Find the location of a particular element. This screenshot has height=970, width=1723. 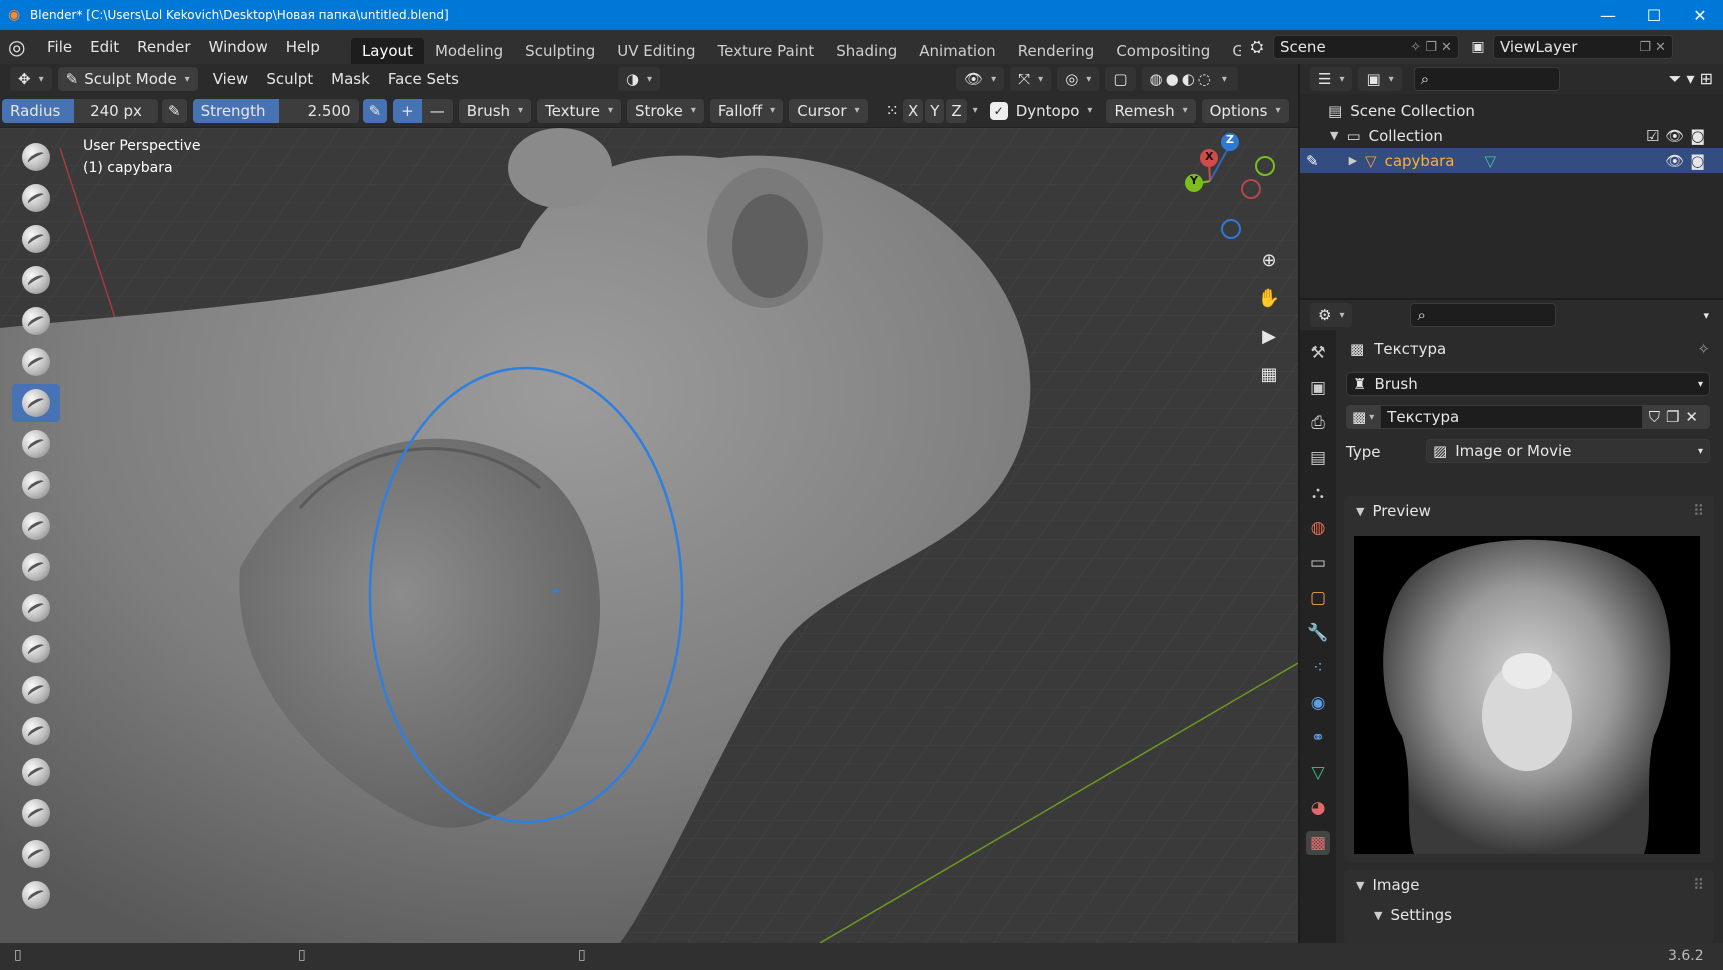

viewlayer-icon: ▣ is located at coordinates (1478, 47).